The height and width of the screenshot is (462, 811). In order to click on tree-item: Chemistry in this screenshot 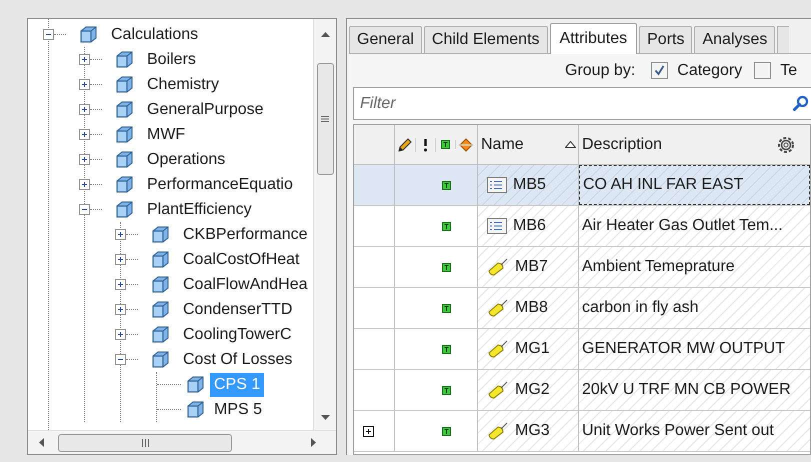, I will do `click(183, 84)`.